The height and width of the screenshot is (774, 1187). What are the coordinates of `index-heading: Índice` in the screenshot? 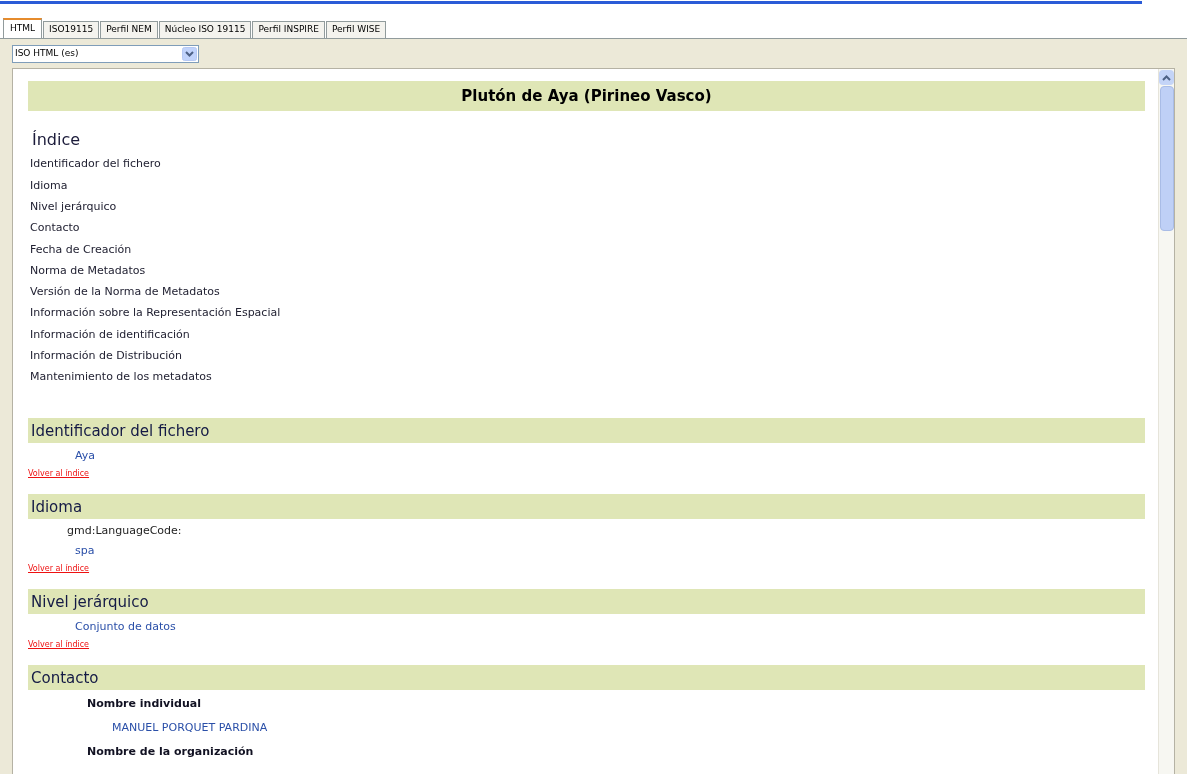 It's located at (56, 140).